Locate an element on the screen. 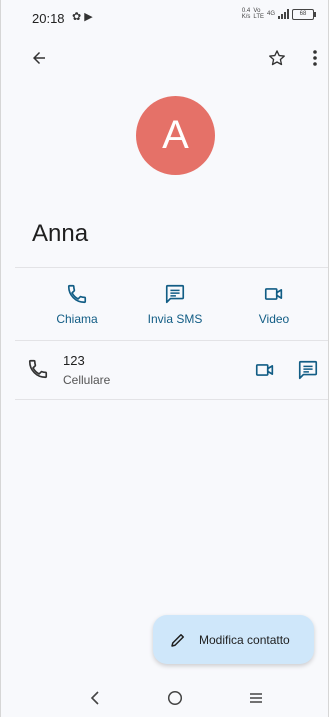 The height and width of the screenshot is (717, 329). contact-name: Anna is located at coordinates (60, 233).